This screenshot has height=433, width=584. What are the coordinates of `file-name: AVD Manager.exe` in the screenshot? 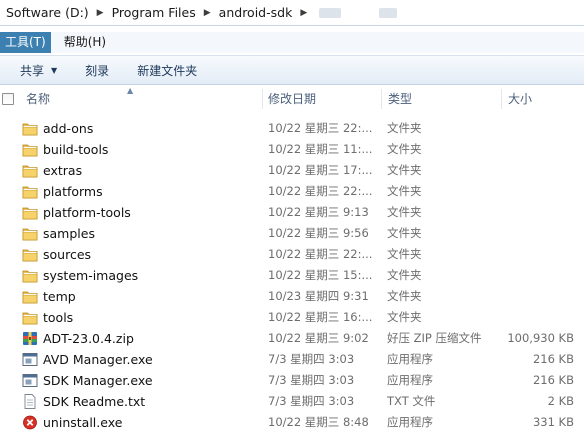 It's located at (98, 359).